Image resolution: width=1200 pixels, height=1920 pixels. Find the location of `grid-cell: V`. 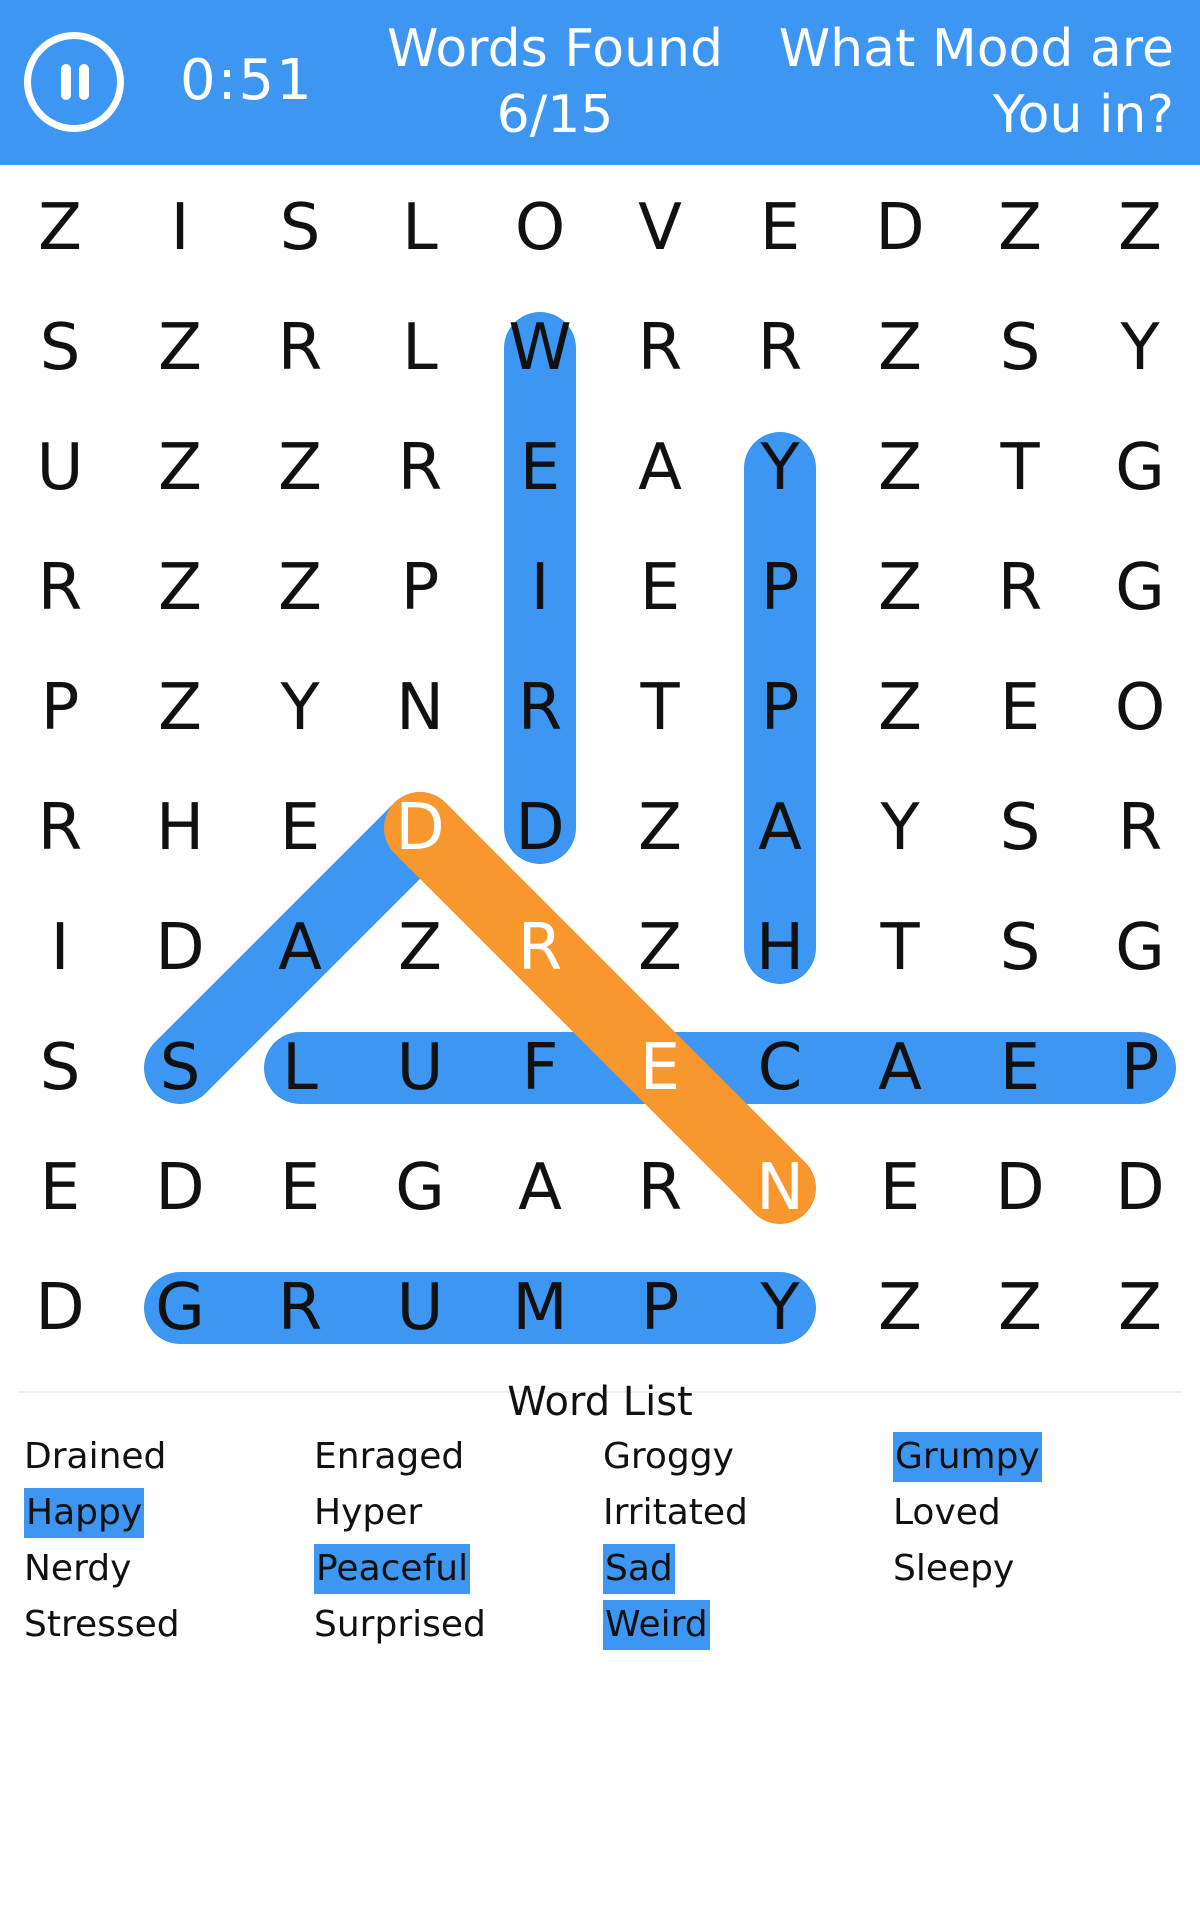

grid-cell: V is located at coordinates (660, 228).